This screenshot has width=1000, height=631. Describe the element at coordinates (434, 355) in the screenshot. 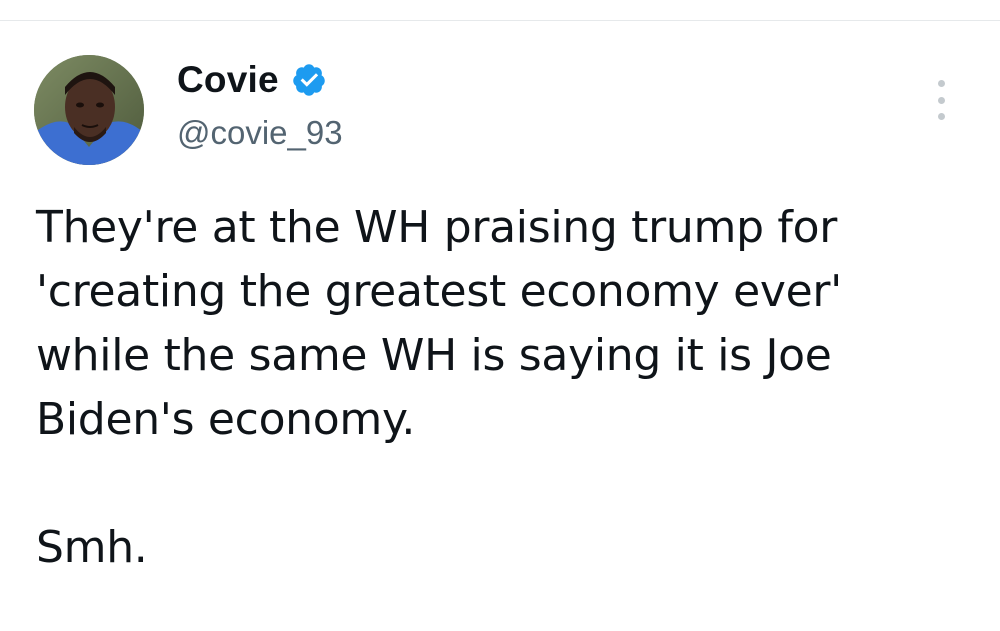

I see `tweet-text-line: while the same WH is saying it is Joe` at that location.